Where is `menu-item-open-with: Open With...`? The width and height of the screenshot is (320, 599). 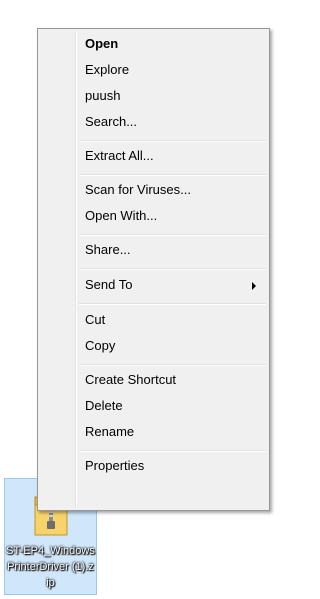 menu-item-open-with: Open With... is located at coordinates (153, 216).